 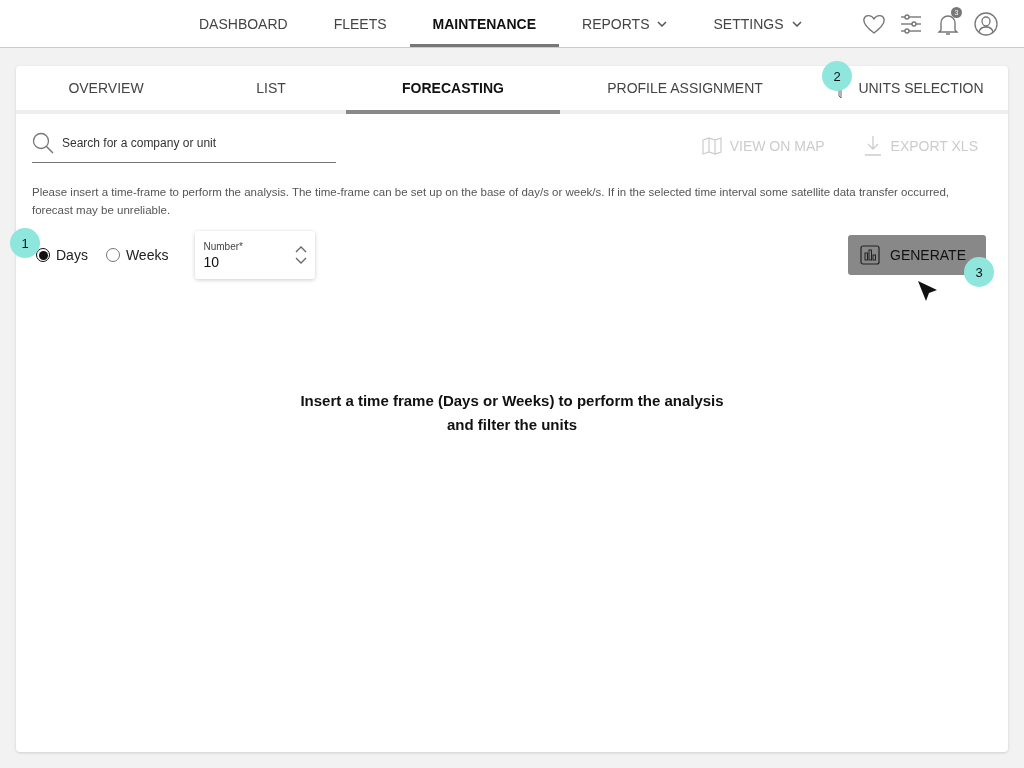 I want to click on nav-item: SETTINGS, so click(x=757, y=25).